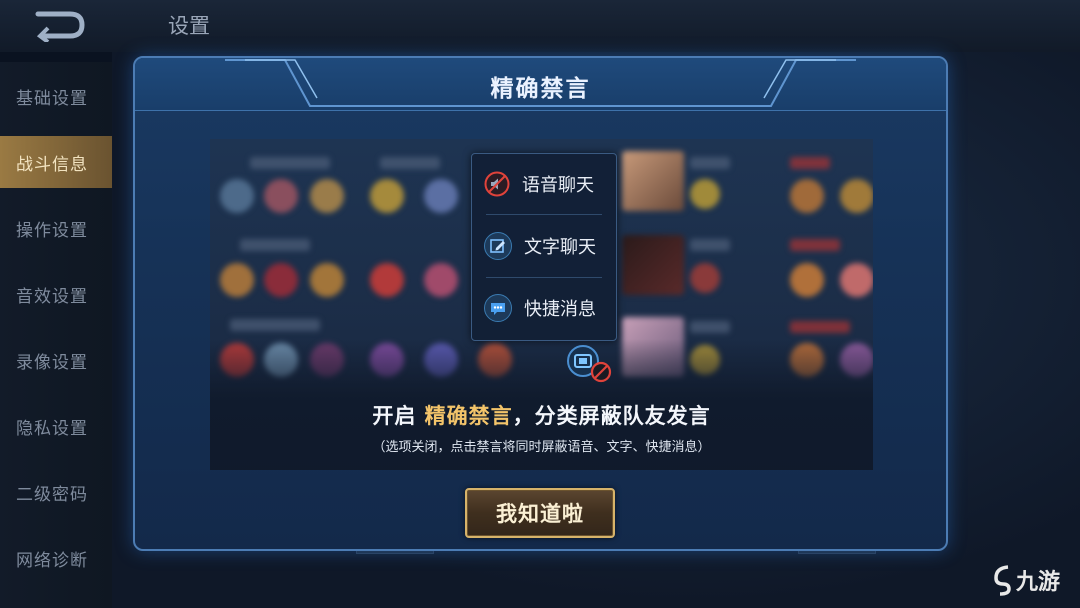  What do you see at coordinates (540, 26) in the screenshot?
I see `top-bar` at bounding box center [540, 26].